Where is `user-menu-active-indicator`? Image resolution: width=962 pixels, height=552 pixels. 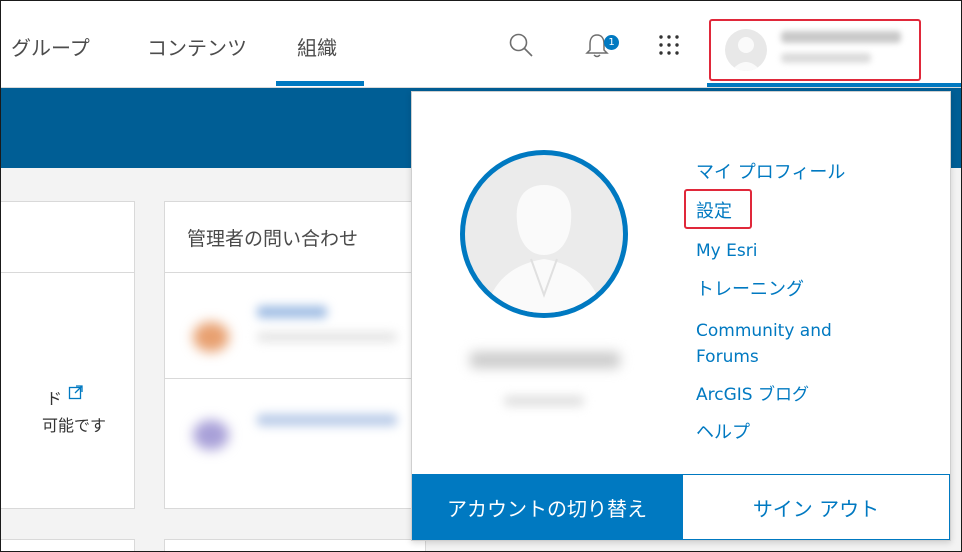
user-menu-active-indicator is located at coordinates (834, 85).